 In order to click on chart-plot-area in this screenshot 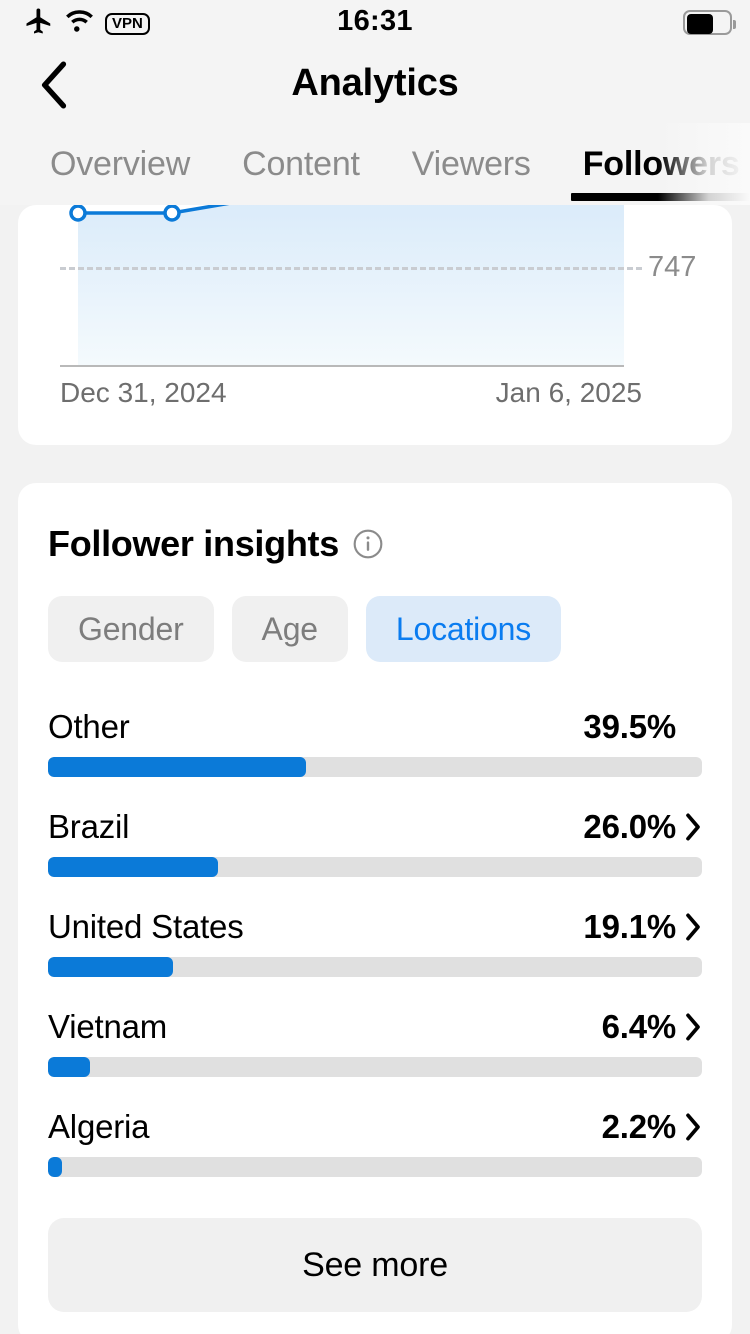, I will do `click(342, 285)`.